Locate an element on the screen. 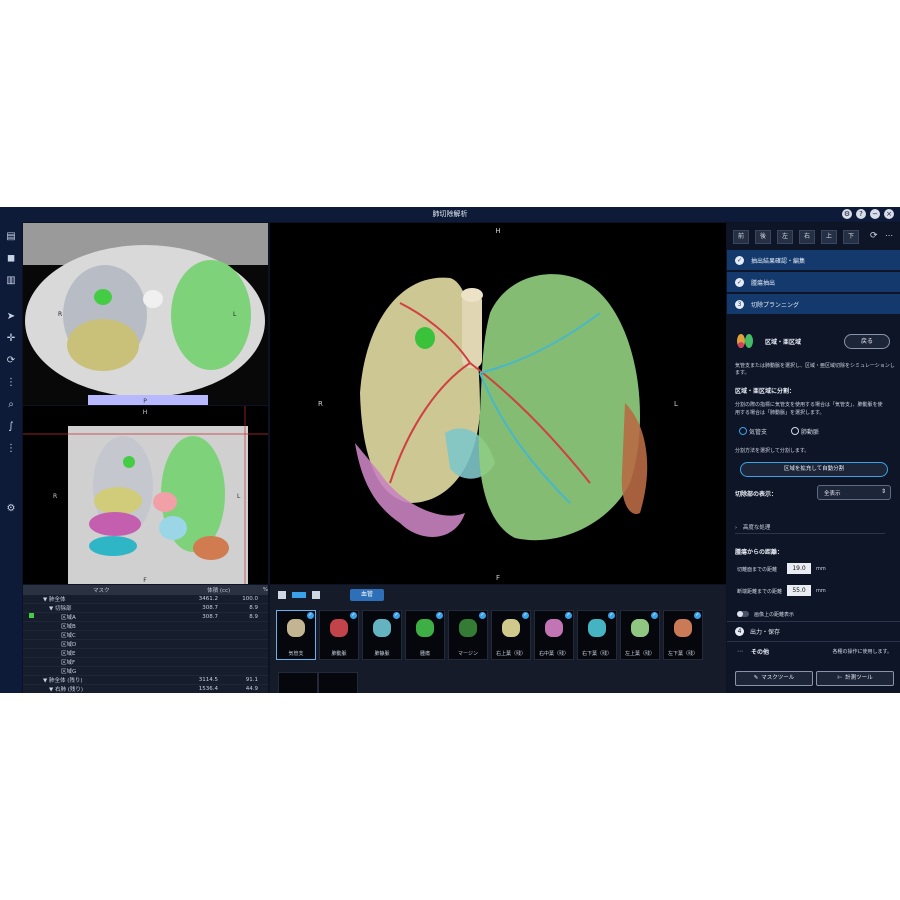 Image resolution: width=900 pixels, height=900 pixels. radio-bronchus is located at coordinates (743, 431).